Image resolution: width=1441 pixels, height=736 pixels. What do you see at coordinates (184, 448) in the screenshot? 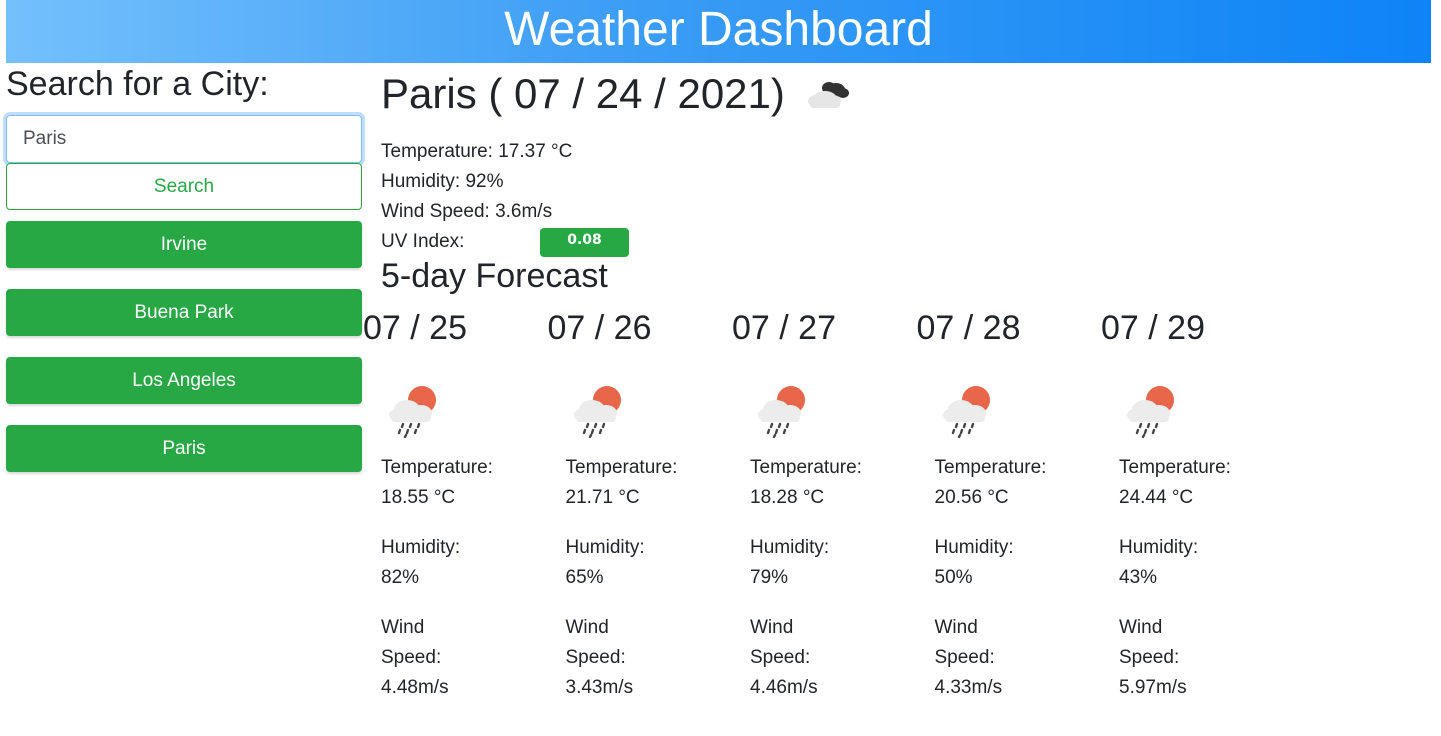
I see `history-city-button: Paris` at bounding box center [184, 448].